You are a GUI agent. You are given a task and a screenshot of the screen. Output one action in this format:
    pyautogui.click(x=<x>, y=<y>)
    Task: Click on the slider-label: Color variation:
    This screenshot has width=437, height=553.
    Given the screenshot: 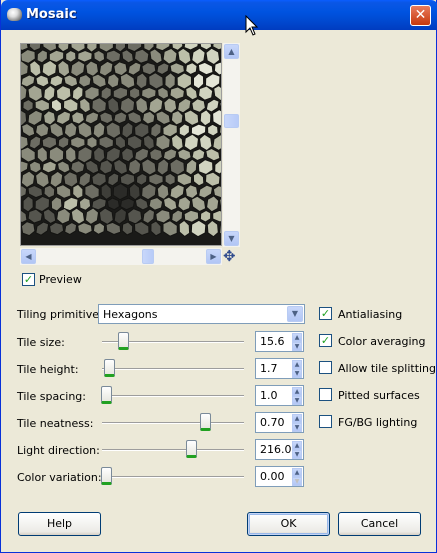 What is the action you would take?
    pyautogui.click(x=59, y=477)
    